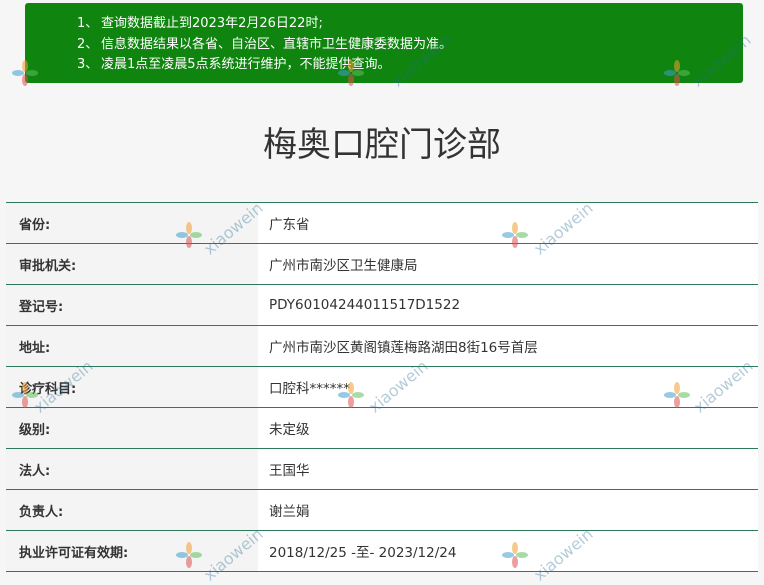  I want to click on row-value: 广州市南沙区卫生健康局, so click(508, 264).